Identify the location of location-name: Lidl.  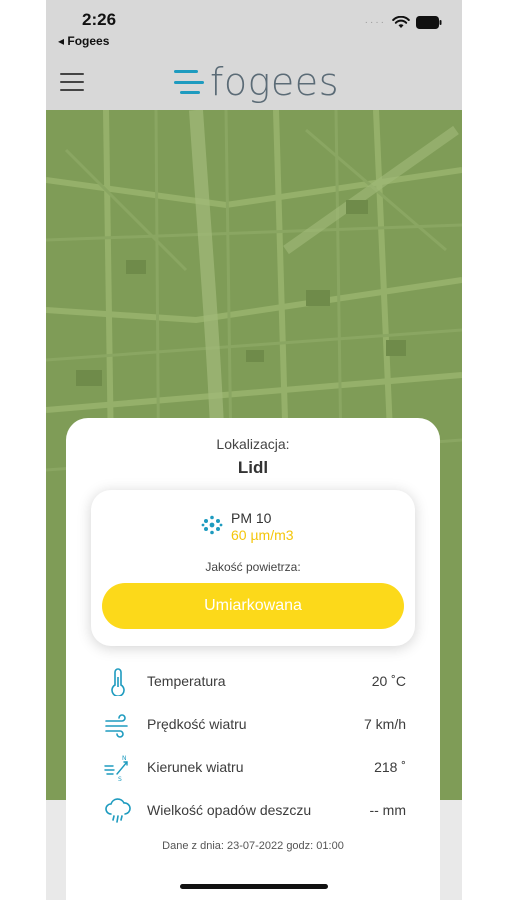
(253, 467).